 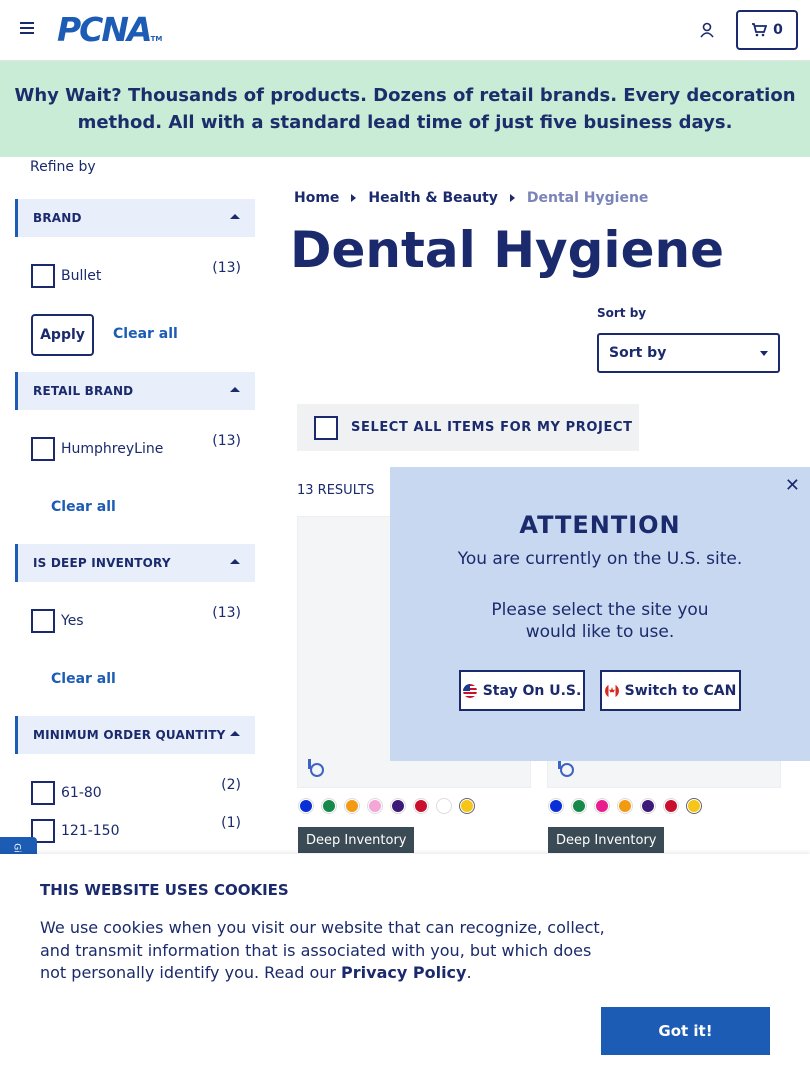 What do you see at coordinates (778, 30) in the screenshot?
I see `cart-count: 0` at bounding box center [778, 30].